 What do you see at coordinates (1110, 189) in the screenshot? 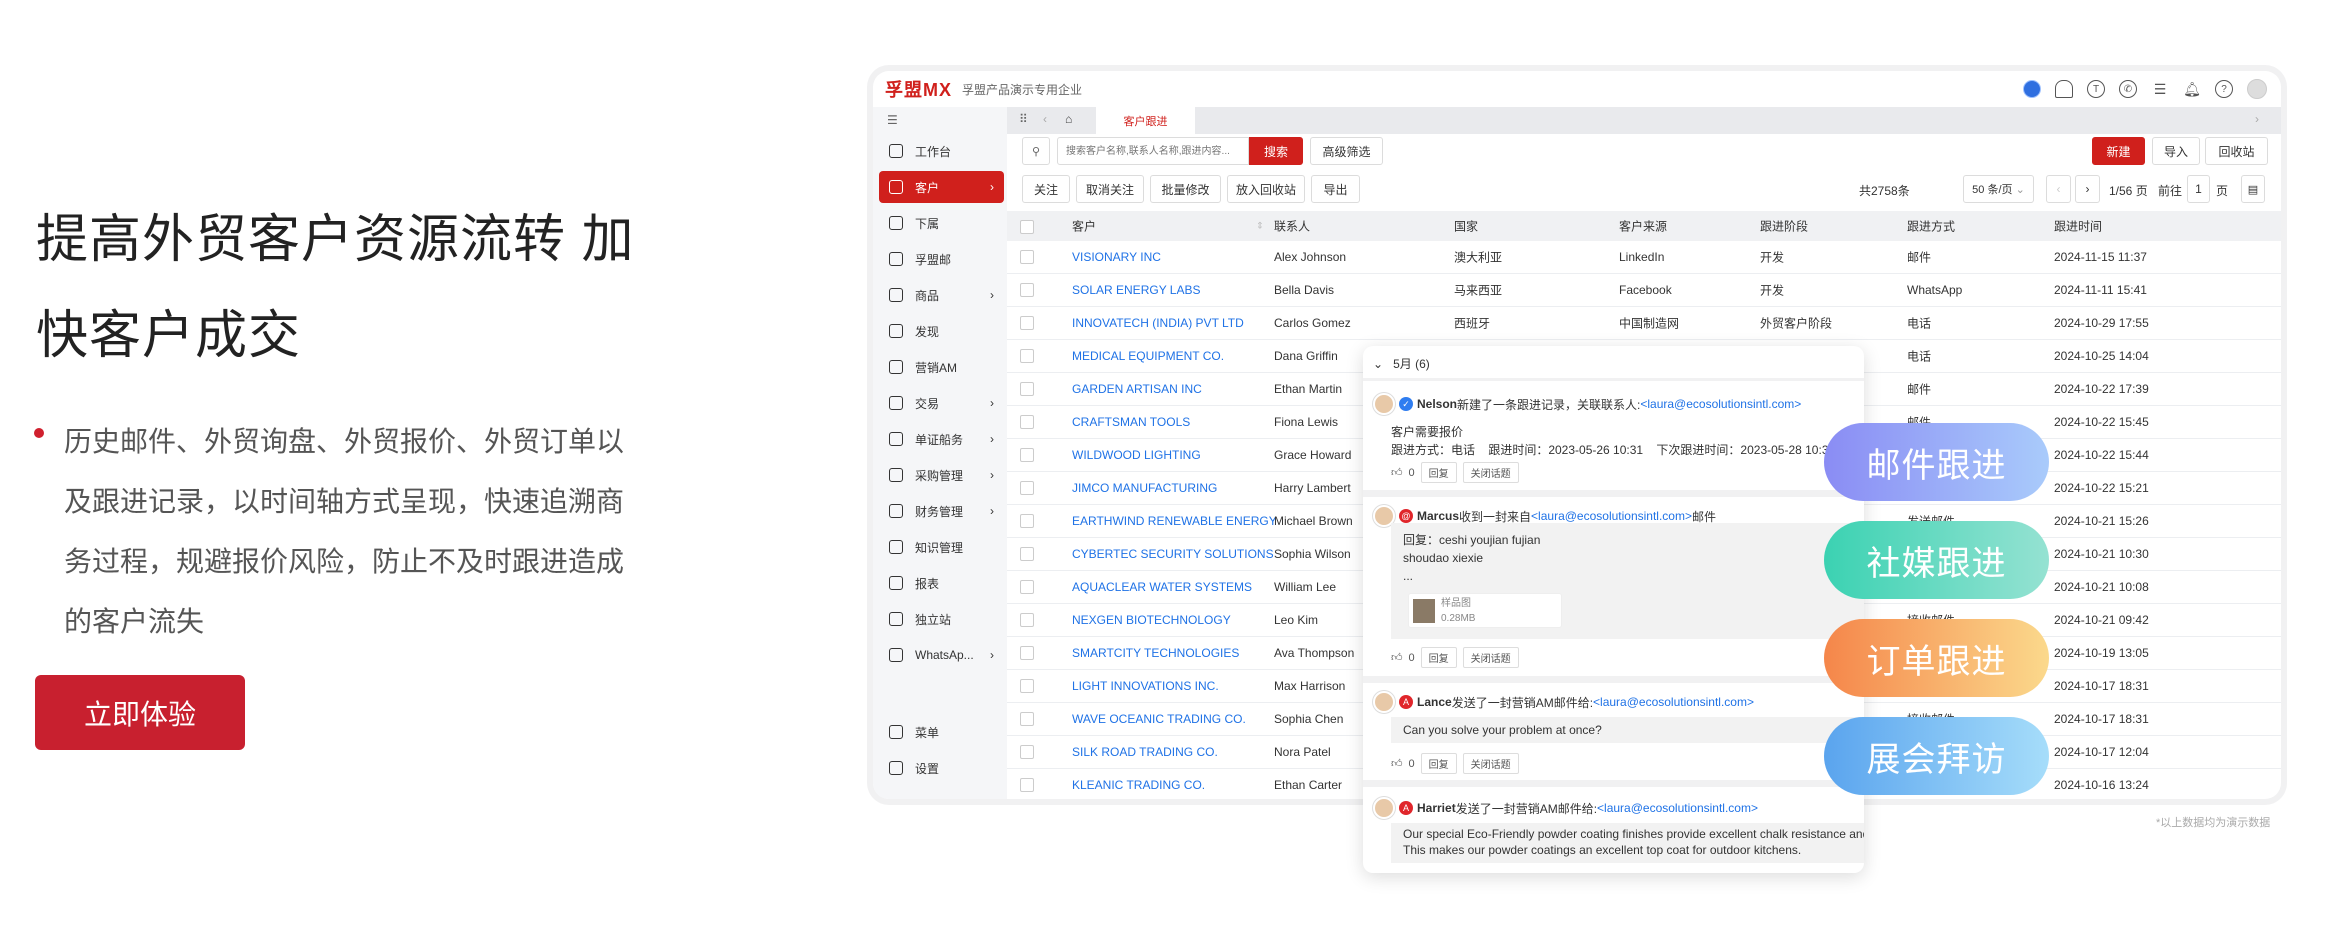
I see `unfollow-button: 取消关注` at bounding box center [1110, 189].